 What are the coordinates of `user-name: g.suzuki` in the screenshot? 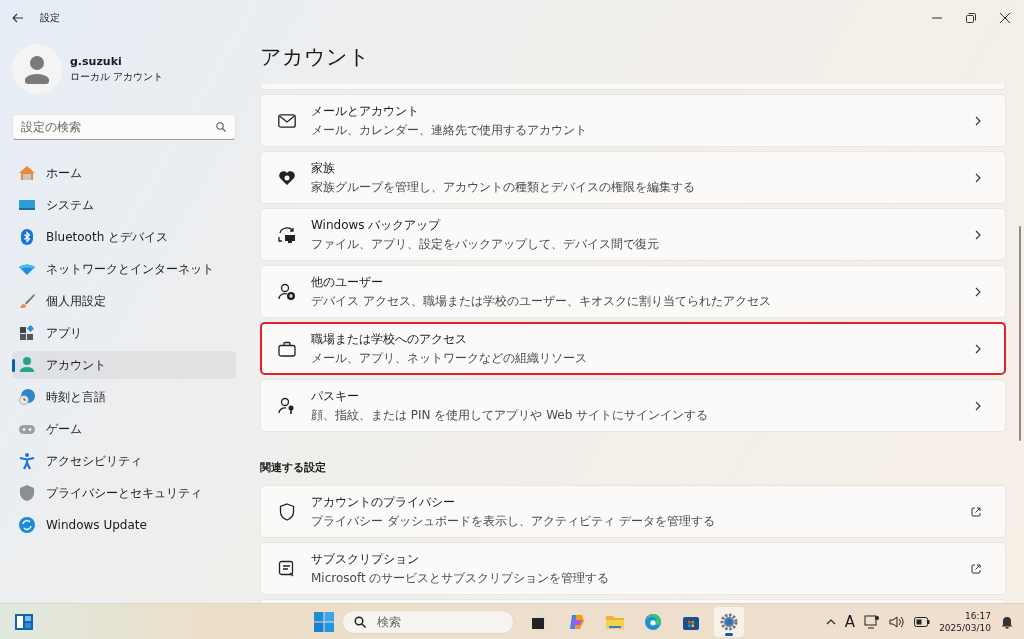 It's located at (96, 61).